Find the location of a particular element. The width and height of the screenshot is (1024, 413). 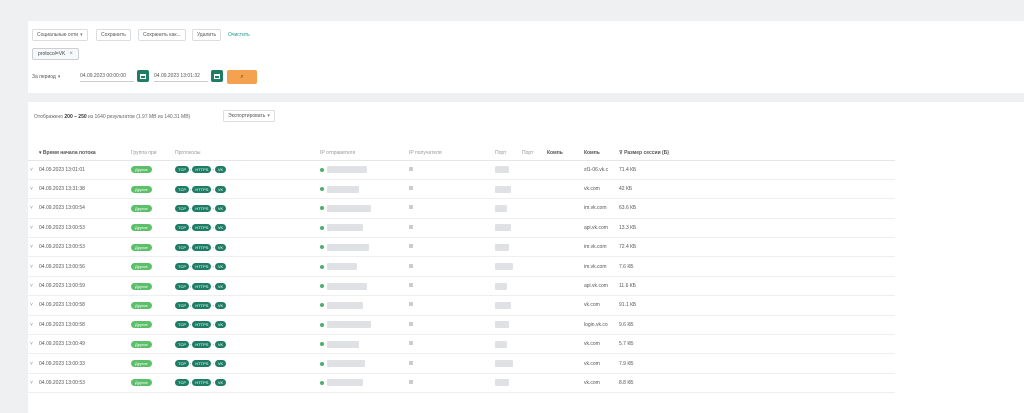

header-comp-1: Компь is located at coordinates (563, 153).